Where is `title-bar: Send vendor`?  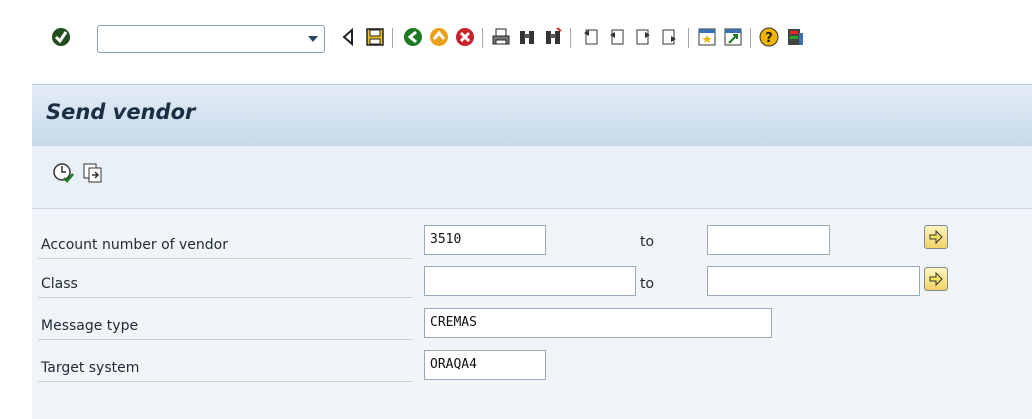 title-bar: Send vendor is located at coordinates (532, 115).